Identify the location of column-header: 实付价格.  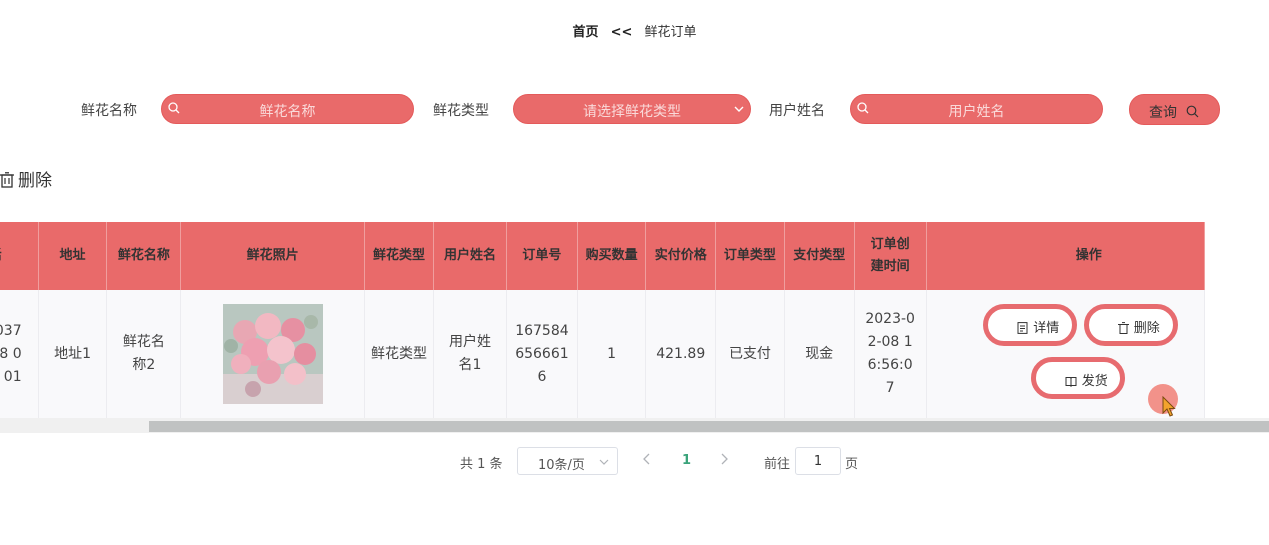
(681, 256).